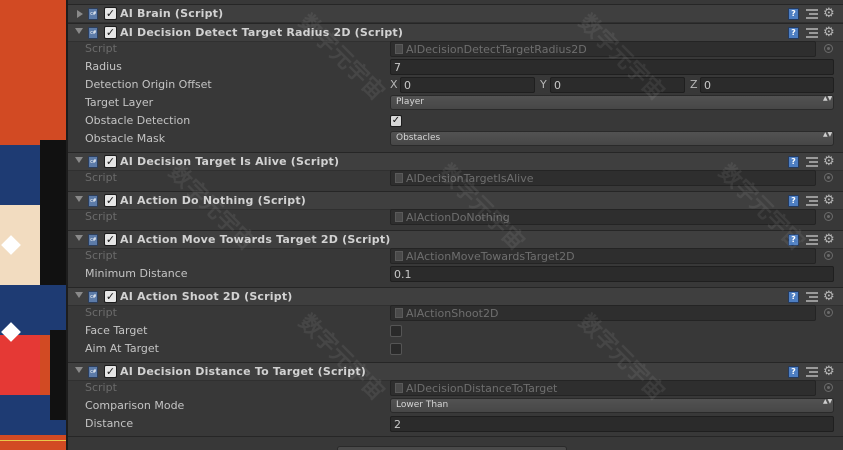 The image size is (843, 450). I want to click on field-label: Face Target, so click(116, 330).